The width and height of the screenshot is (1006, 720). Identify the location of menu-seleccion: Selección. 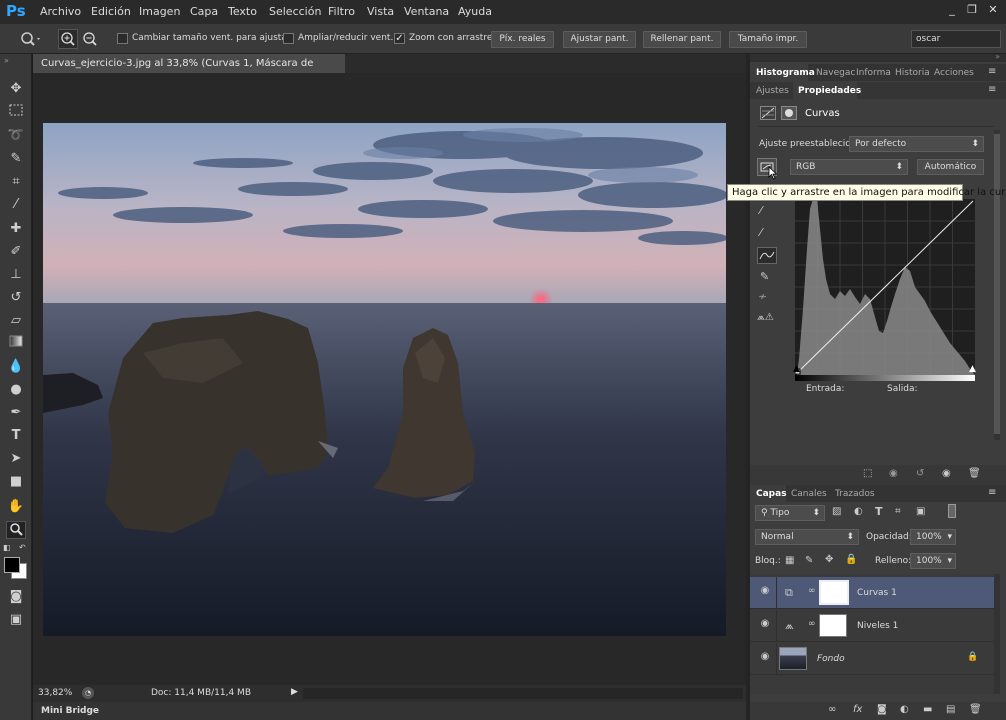
(295, 11).